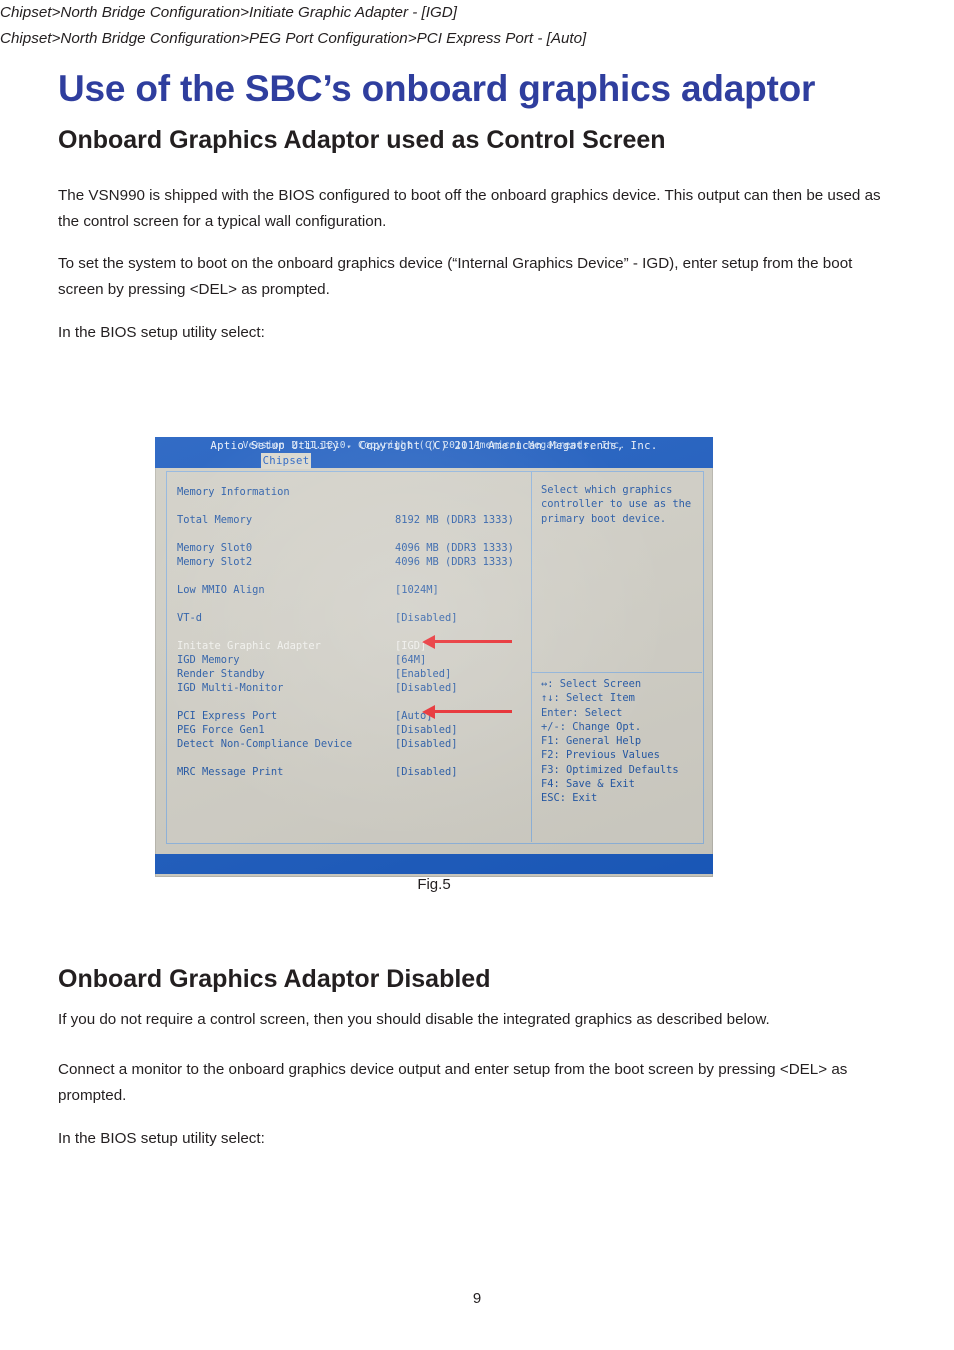  Describe the element at coordinates (221, 674) in the screenshot. I see `bios-row-label: Render Standby` at that location.